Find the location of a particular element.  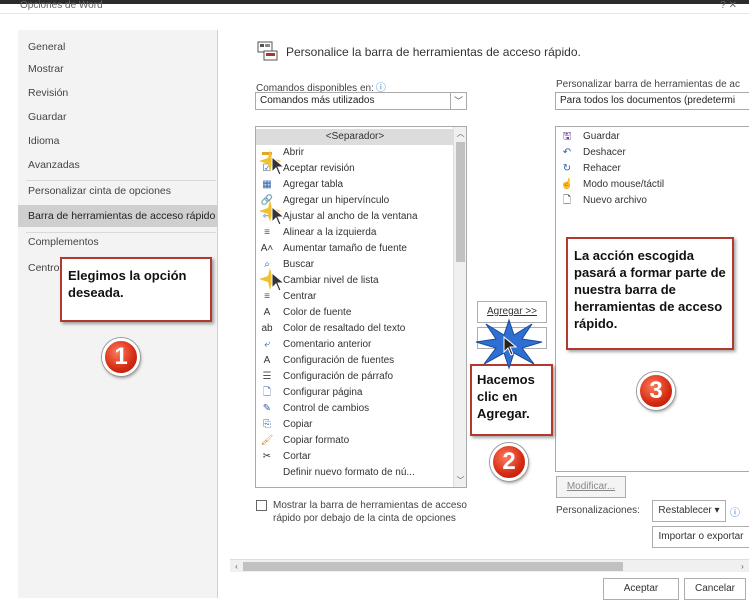

list-item: ≡ Centrar is located at coordinates (288, 297).